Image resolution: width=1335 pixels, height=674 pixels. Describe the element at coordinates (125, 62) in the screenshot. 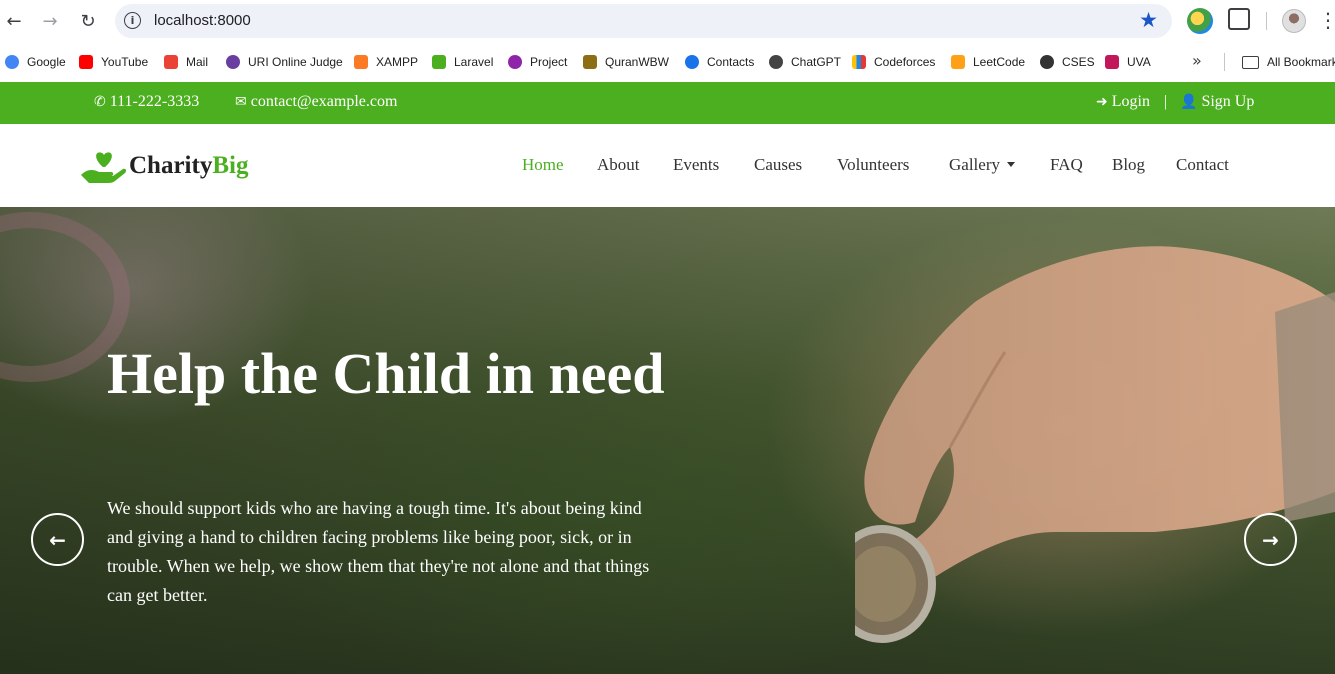

I see `bookmark-label: YouTube` at that location.